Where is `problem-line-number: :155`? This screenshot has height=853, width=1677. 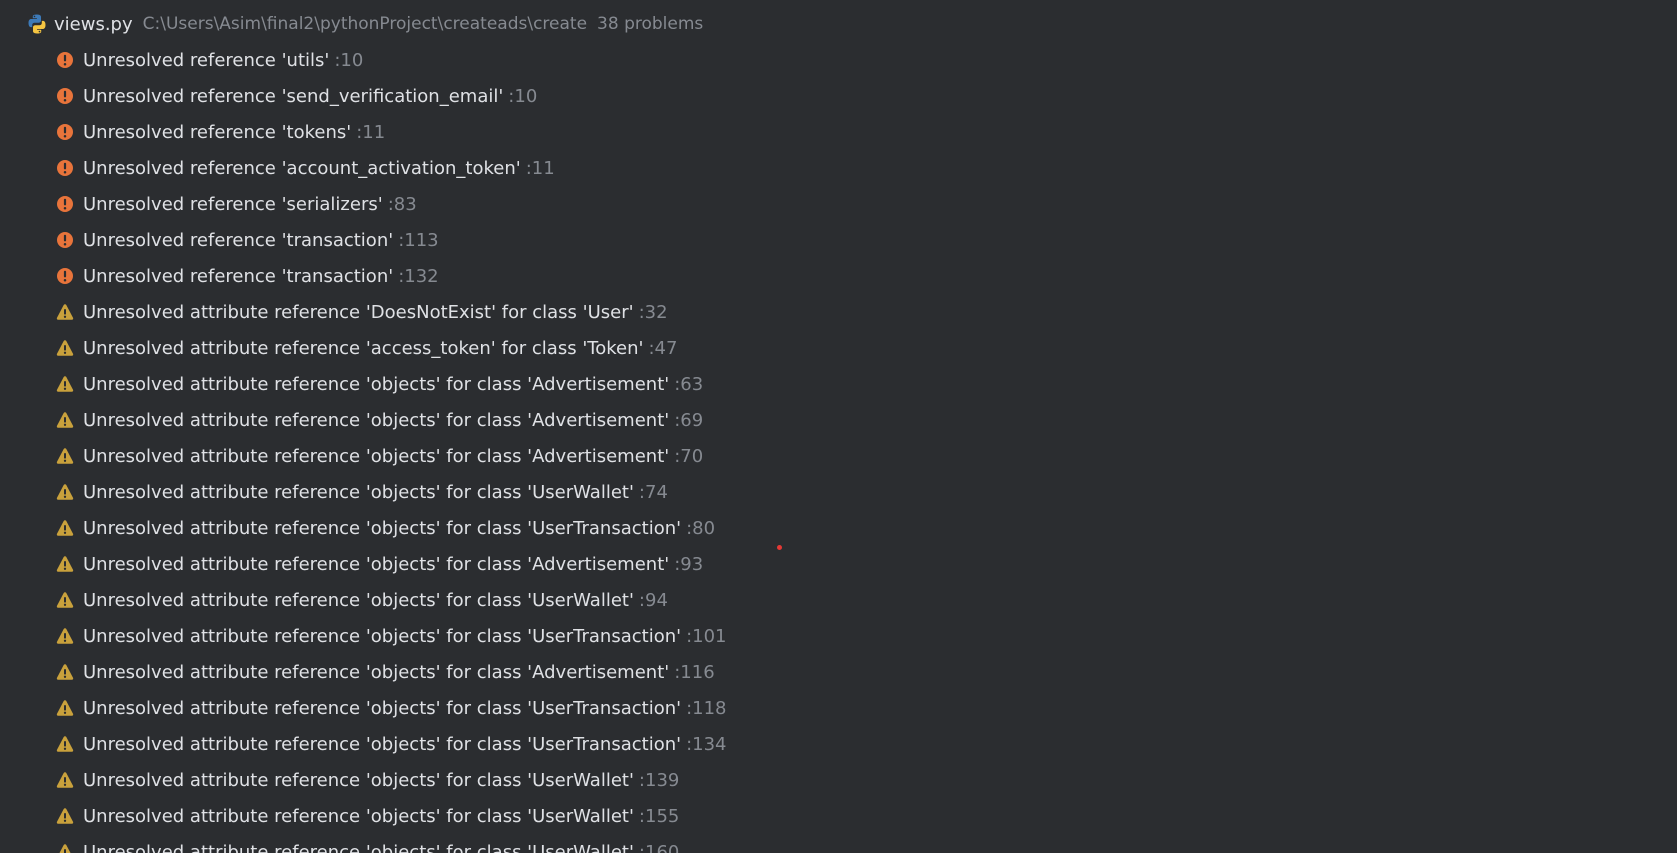 problem-line-number: :155 is located at coordinates (659, 816).